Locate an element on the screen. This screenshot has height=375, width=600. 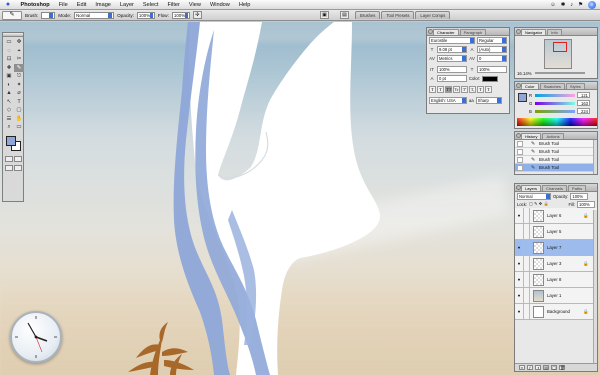
color-spectrum-ramp is located at coordinates (557, 122).